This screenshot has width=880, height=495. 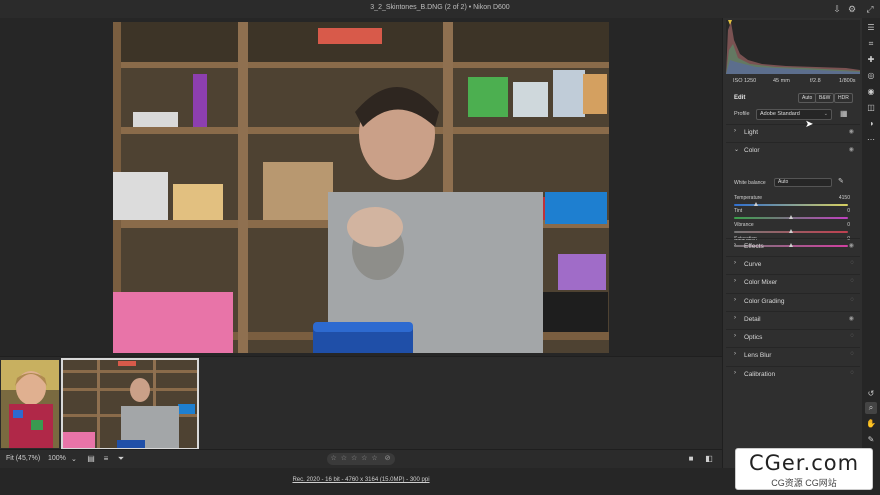 I want to click on section-lens-blur: › Lens Blur ◌, so click(x=793, y=354).